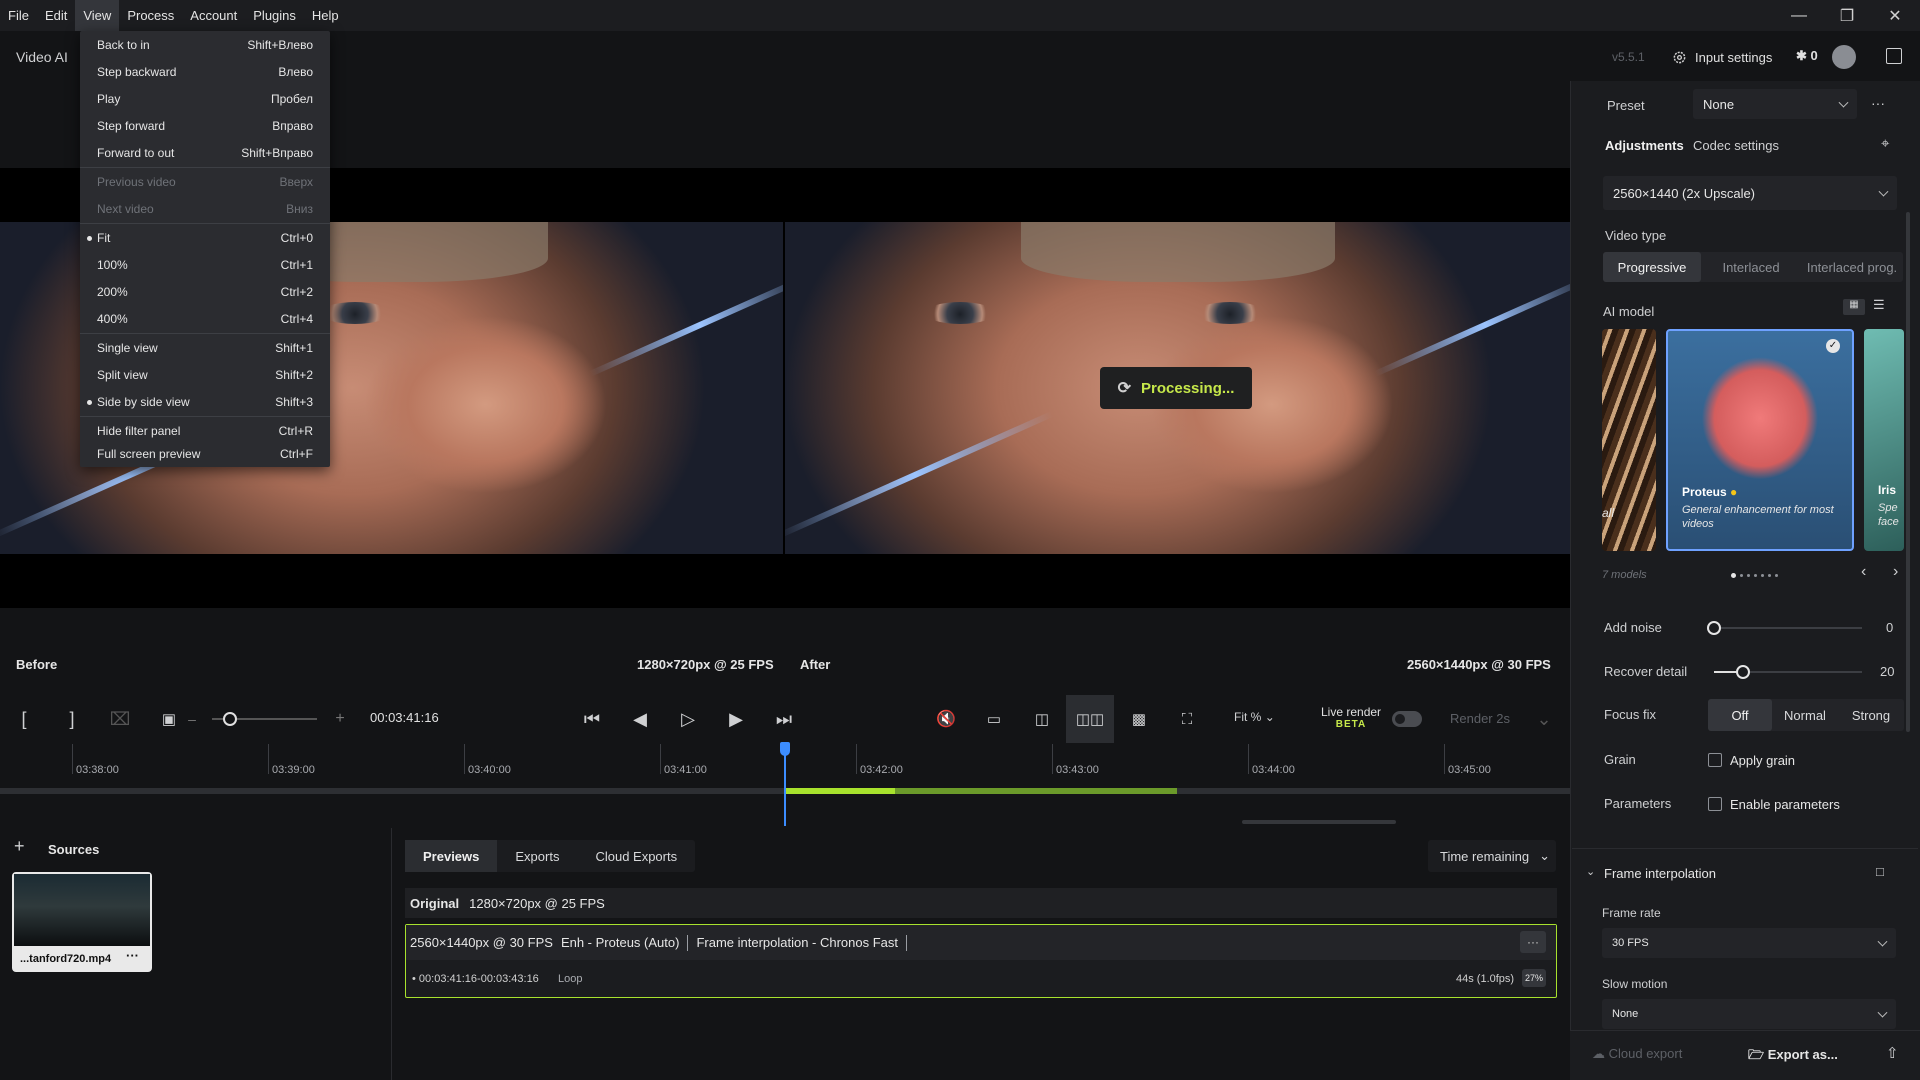 This screenshot has width=1920, height=1080. What do you see at coordinates (132, 955) in the screenshot?
I see `more-icon: ···` at bounding box center [132, 955].